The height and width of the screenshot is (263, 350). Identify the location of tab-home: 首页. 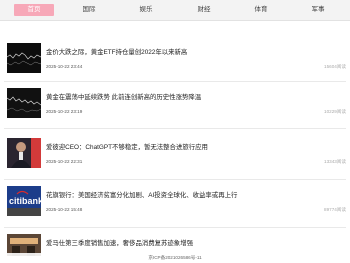
(34, 10).